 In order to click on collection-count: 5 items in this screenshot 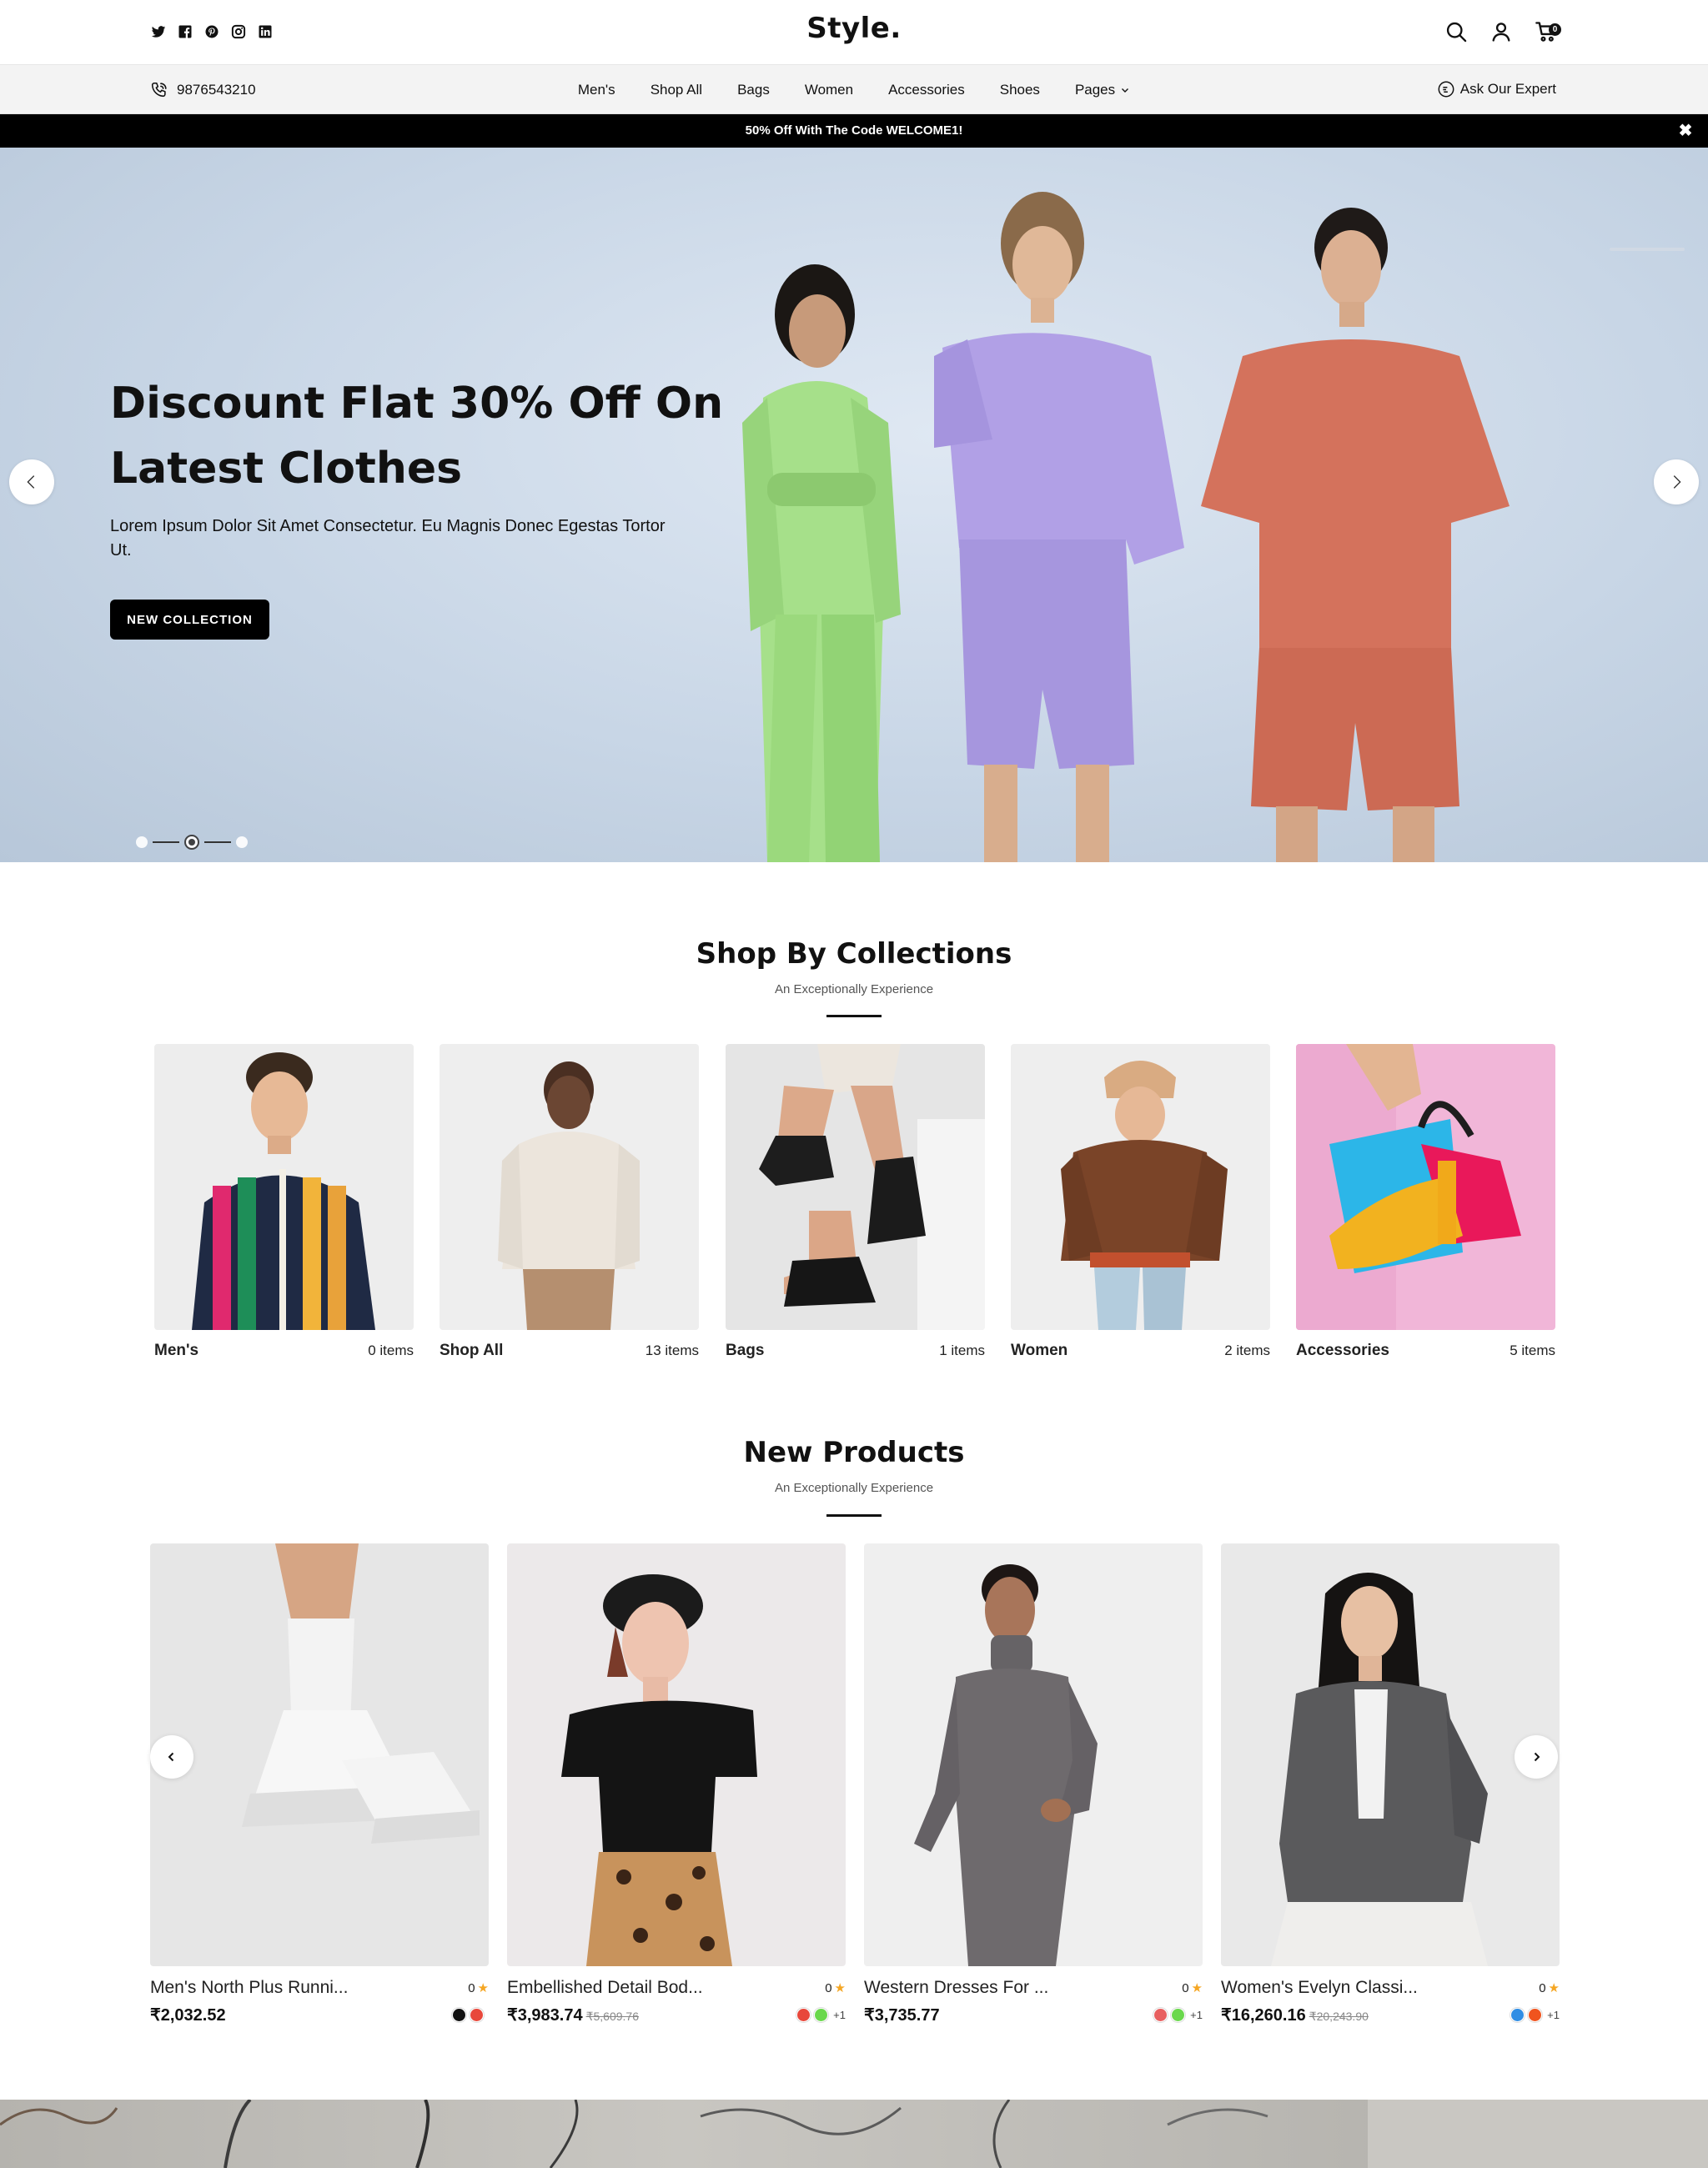, I will do `click(1532, 1350)`.